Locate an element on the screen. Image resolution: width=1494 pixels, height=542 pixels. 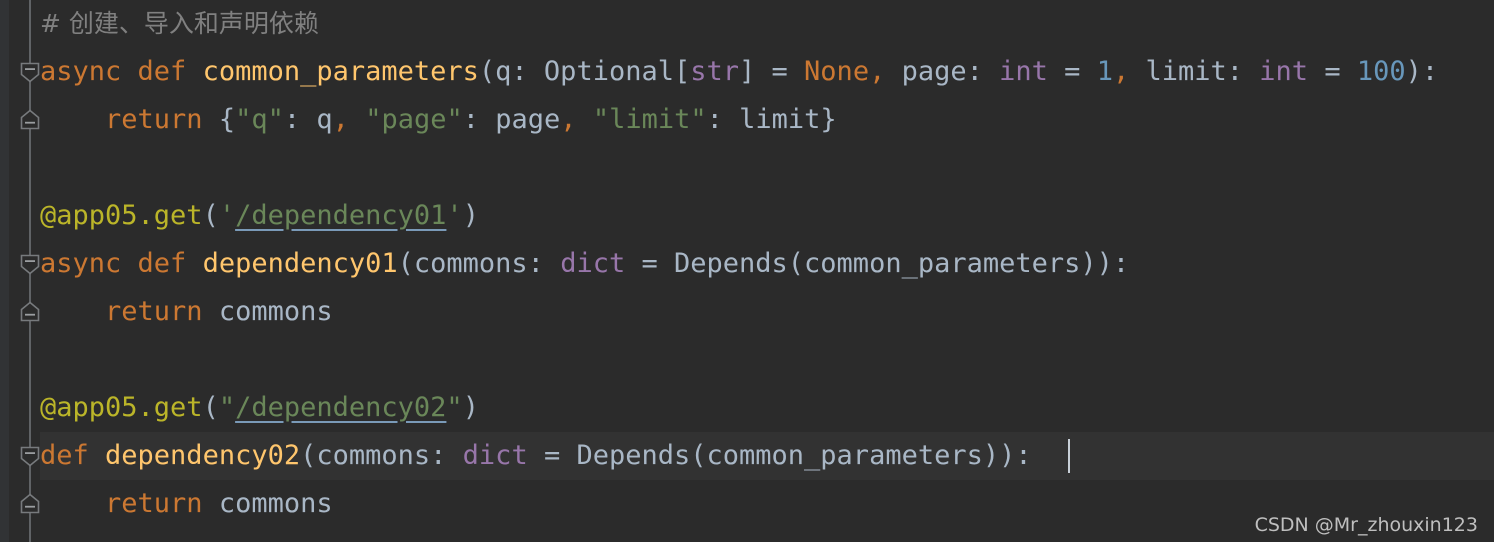
code-token: "page" is located at coordinates (414, 119).